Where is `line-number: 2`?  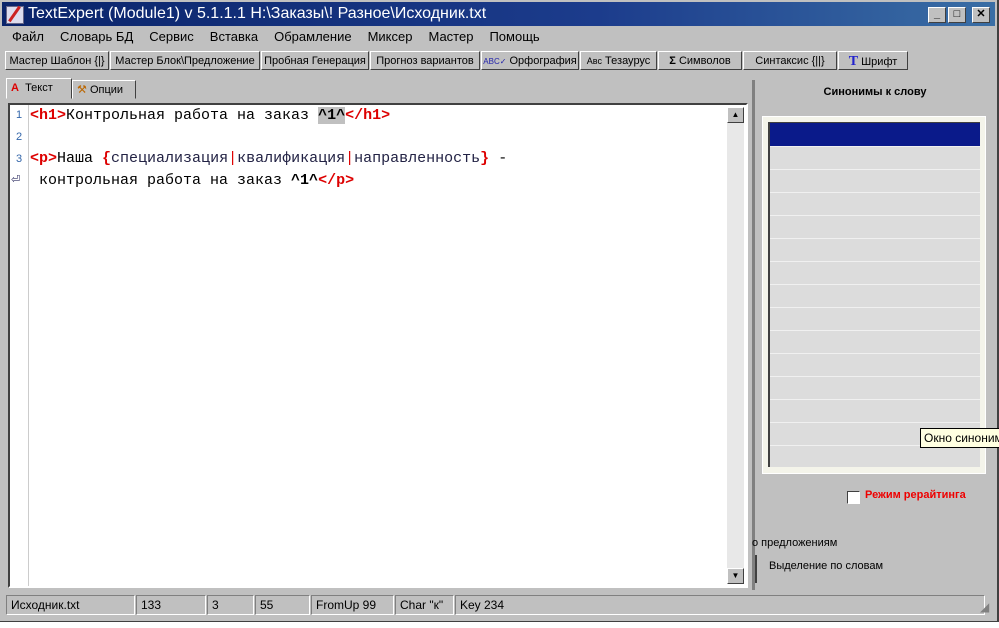
line-number: 2 is located at coordinates (19, 137).